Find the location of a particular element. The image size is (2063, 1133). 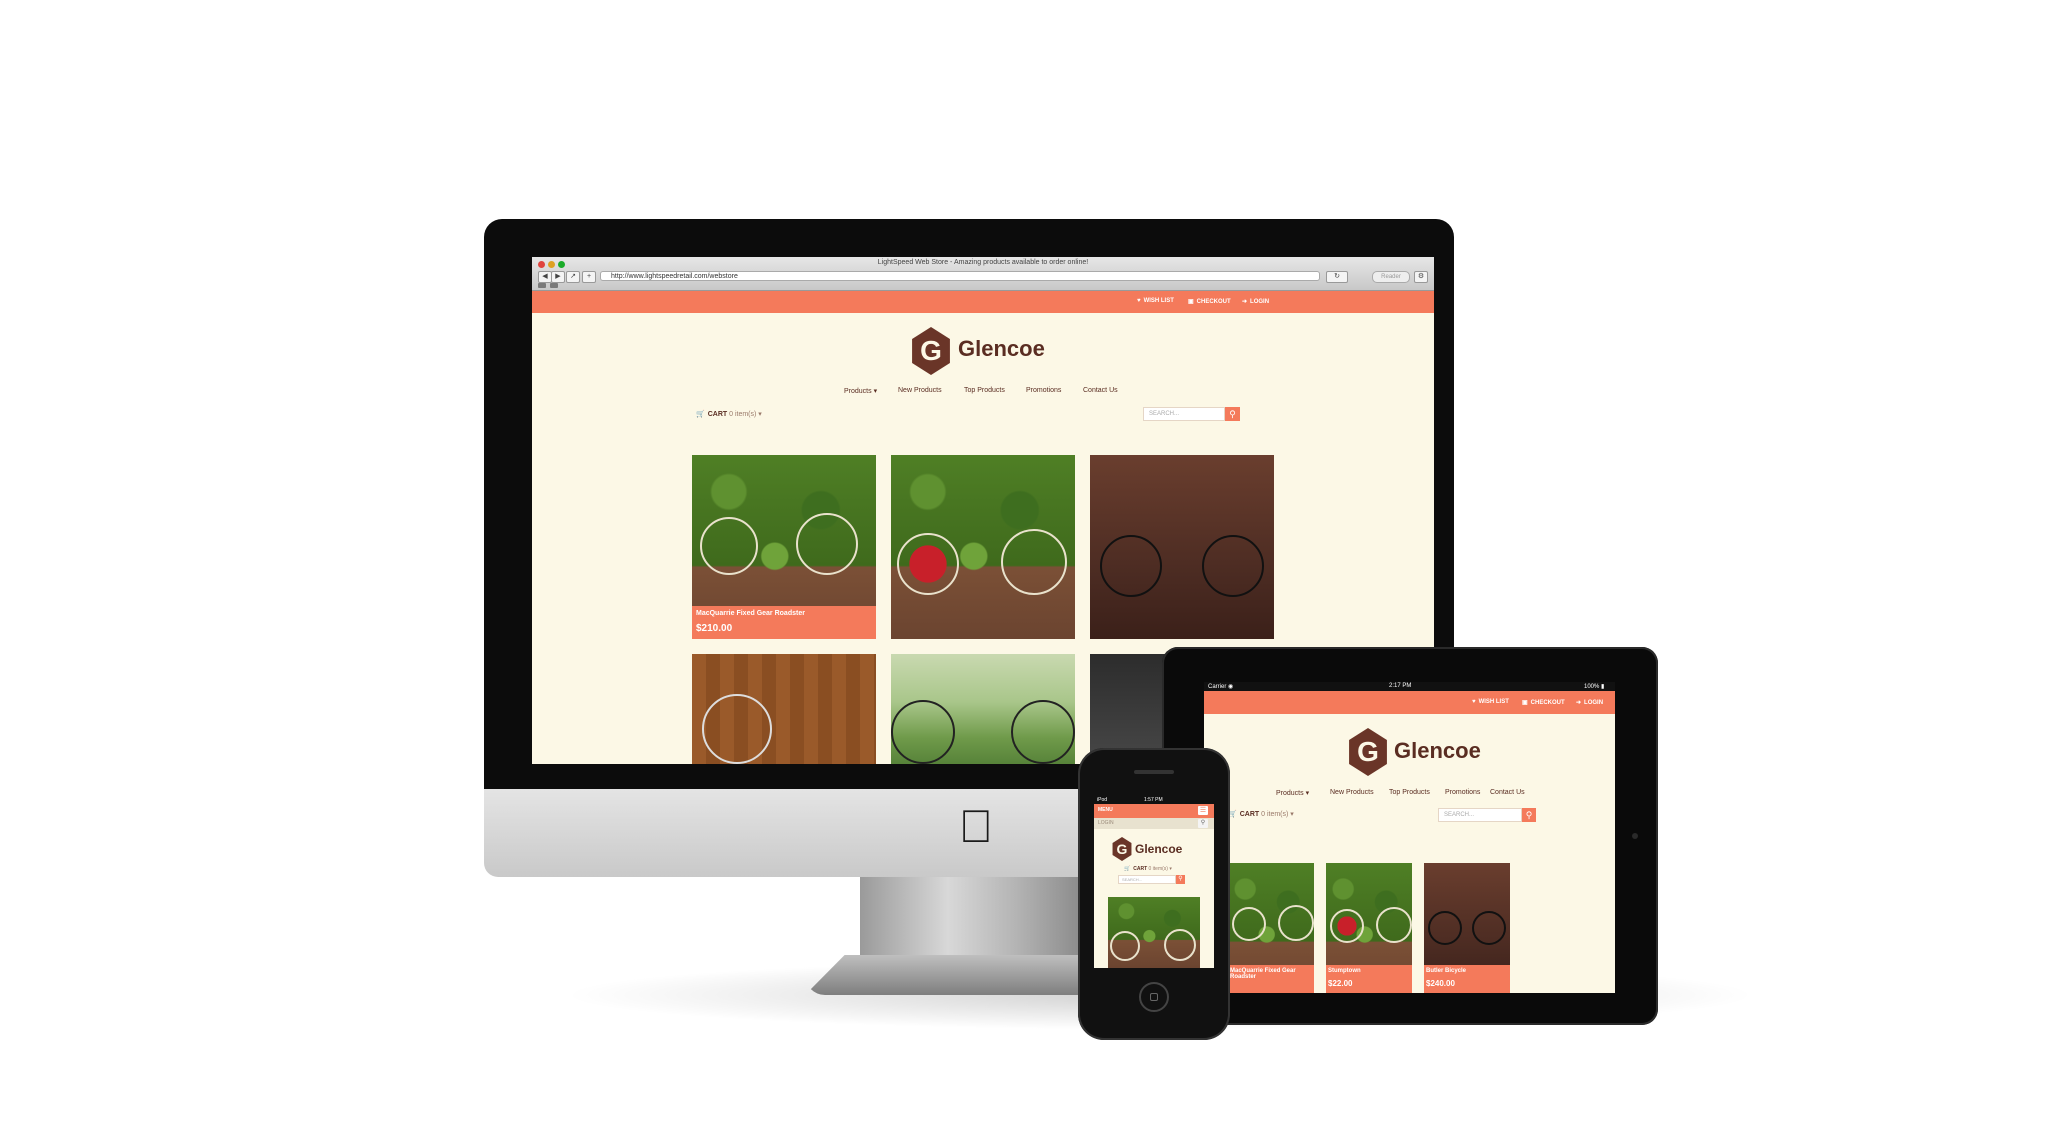

address-bar: http://www.lightspeedretail.com/webstore is located at coordinates (960, 276).